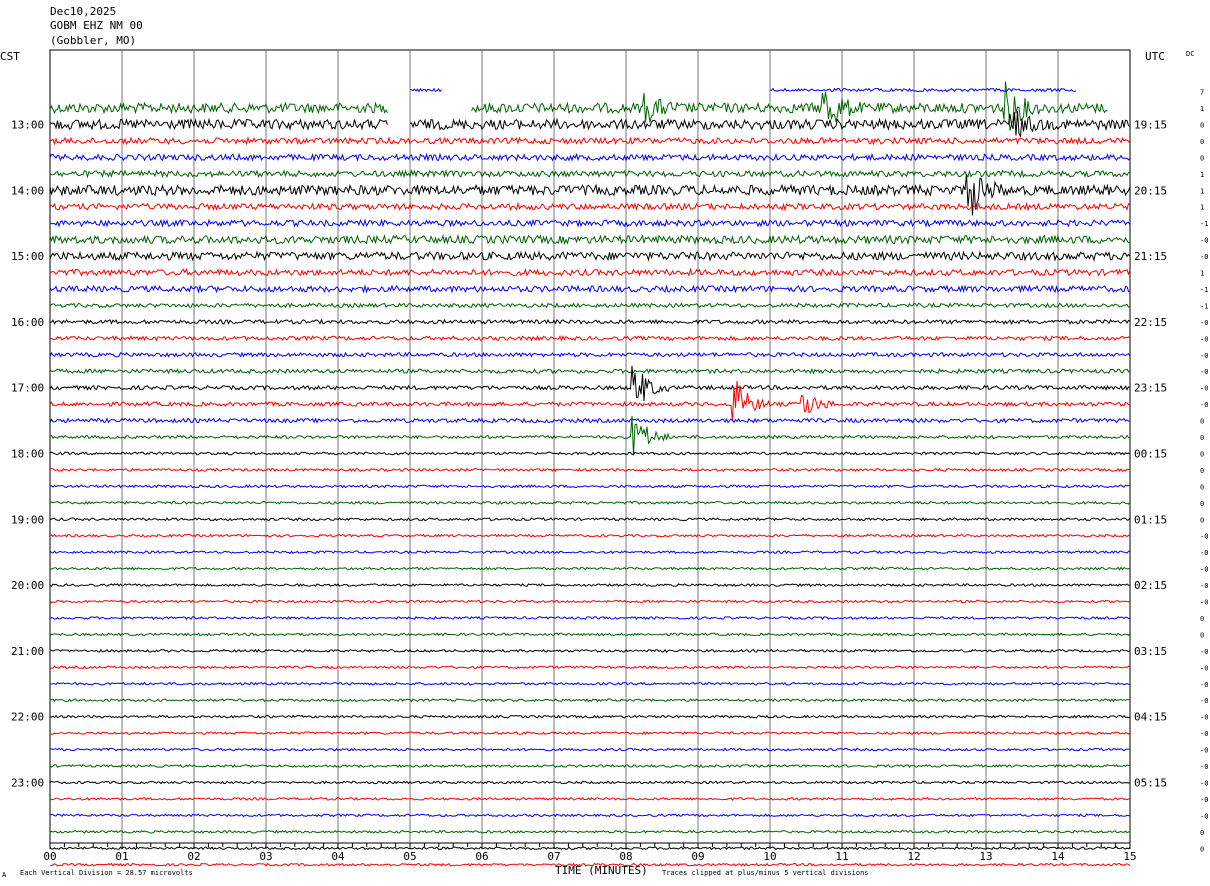 The image size is (1210, 886). I want to click on dc-offset-value: -1, so click(1204, 290).